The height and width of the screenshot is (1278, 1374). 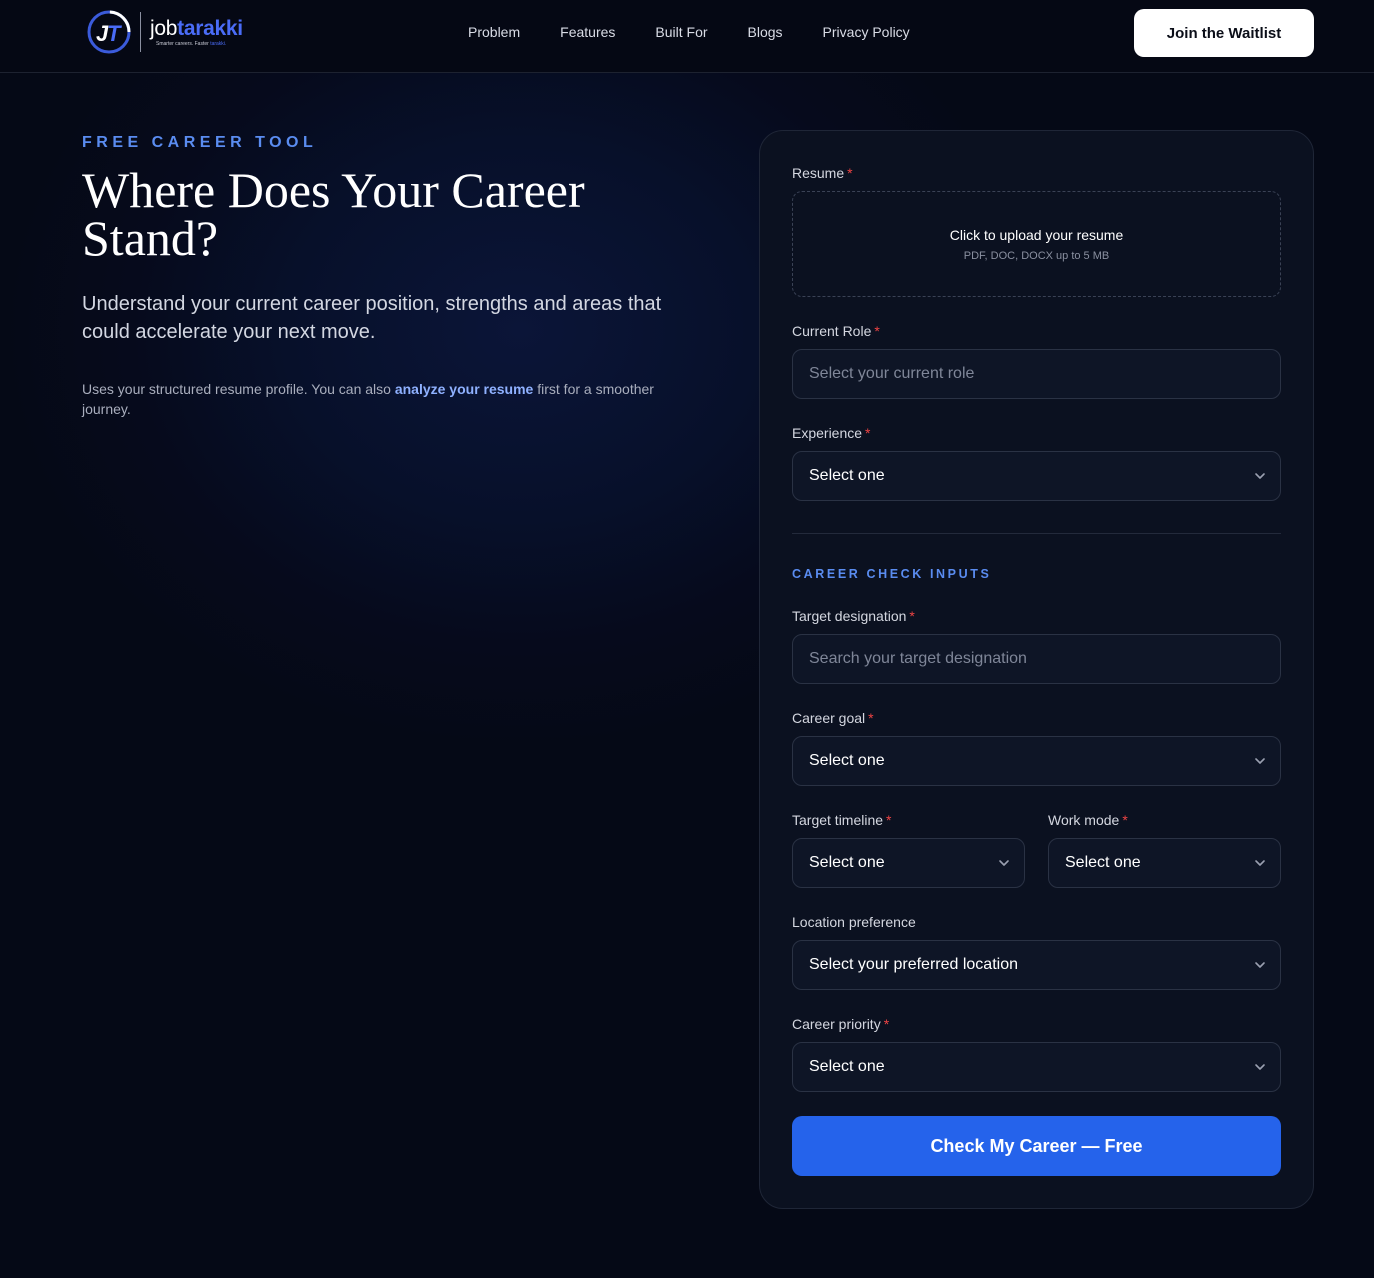 I want to click on work-mode-label-text: Work mode, so click(x=1084, y=820).